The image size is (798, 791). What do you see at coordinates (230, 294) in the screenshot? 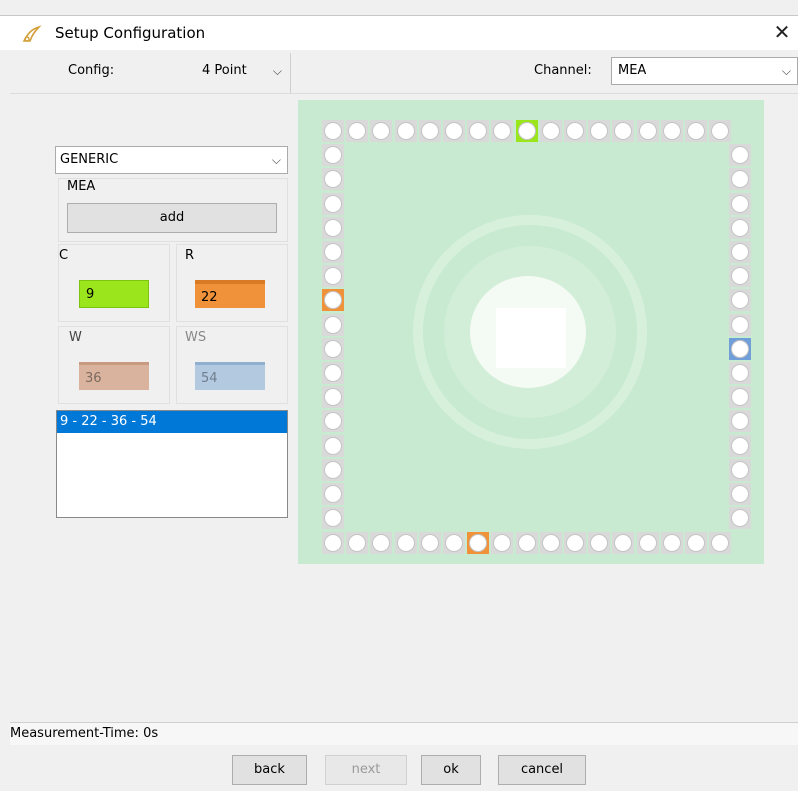
I see `field-r-value: 22` at bounding box center [230, 294].